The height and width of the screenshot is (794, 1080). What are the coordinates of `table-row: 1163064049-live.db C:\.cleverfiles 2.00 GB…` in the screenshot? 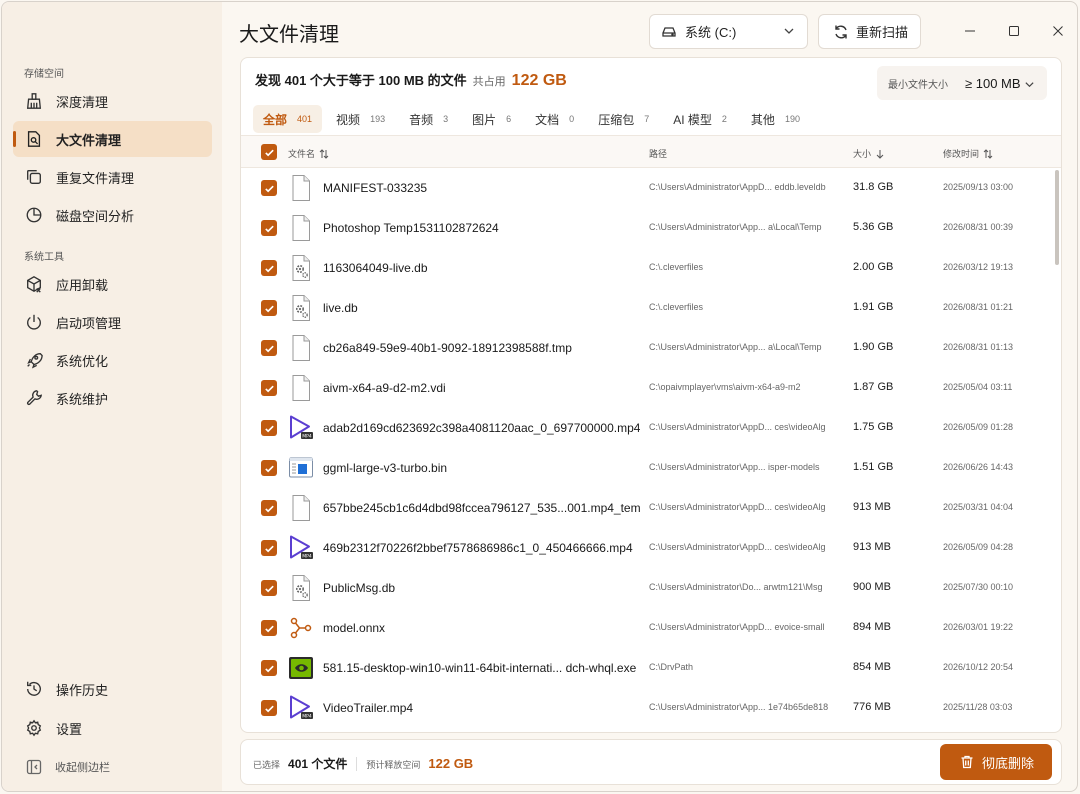 It's located at (651, 268).